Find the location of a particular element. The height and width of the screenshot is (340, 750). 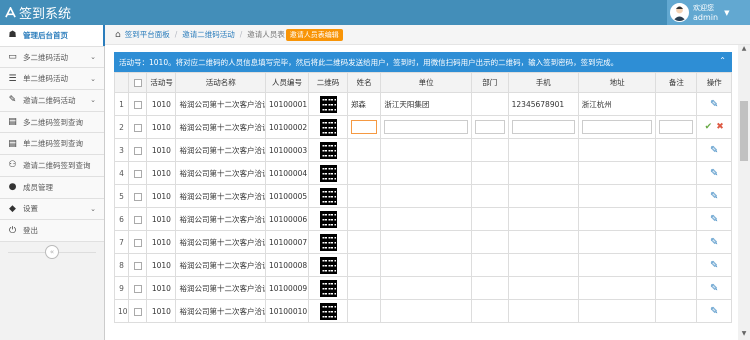

table-row: 101010裕润公司第十二次客户洽谈会10100010✎ is located at coordinates (423, 311).